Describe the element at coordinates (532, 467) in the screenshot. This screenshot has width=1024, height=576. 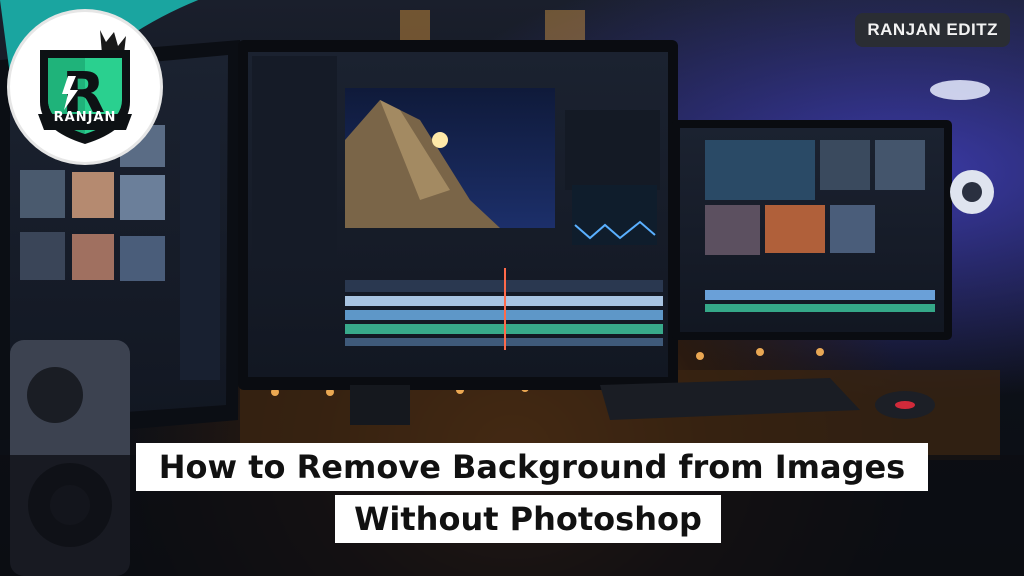
I see `title-line-1: How to Remove Background from Images` at that location.